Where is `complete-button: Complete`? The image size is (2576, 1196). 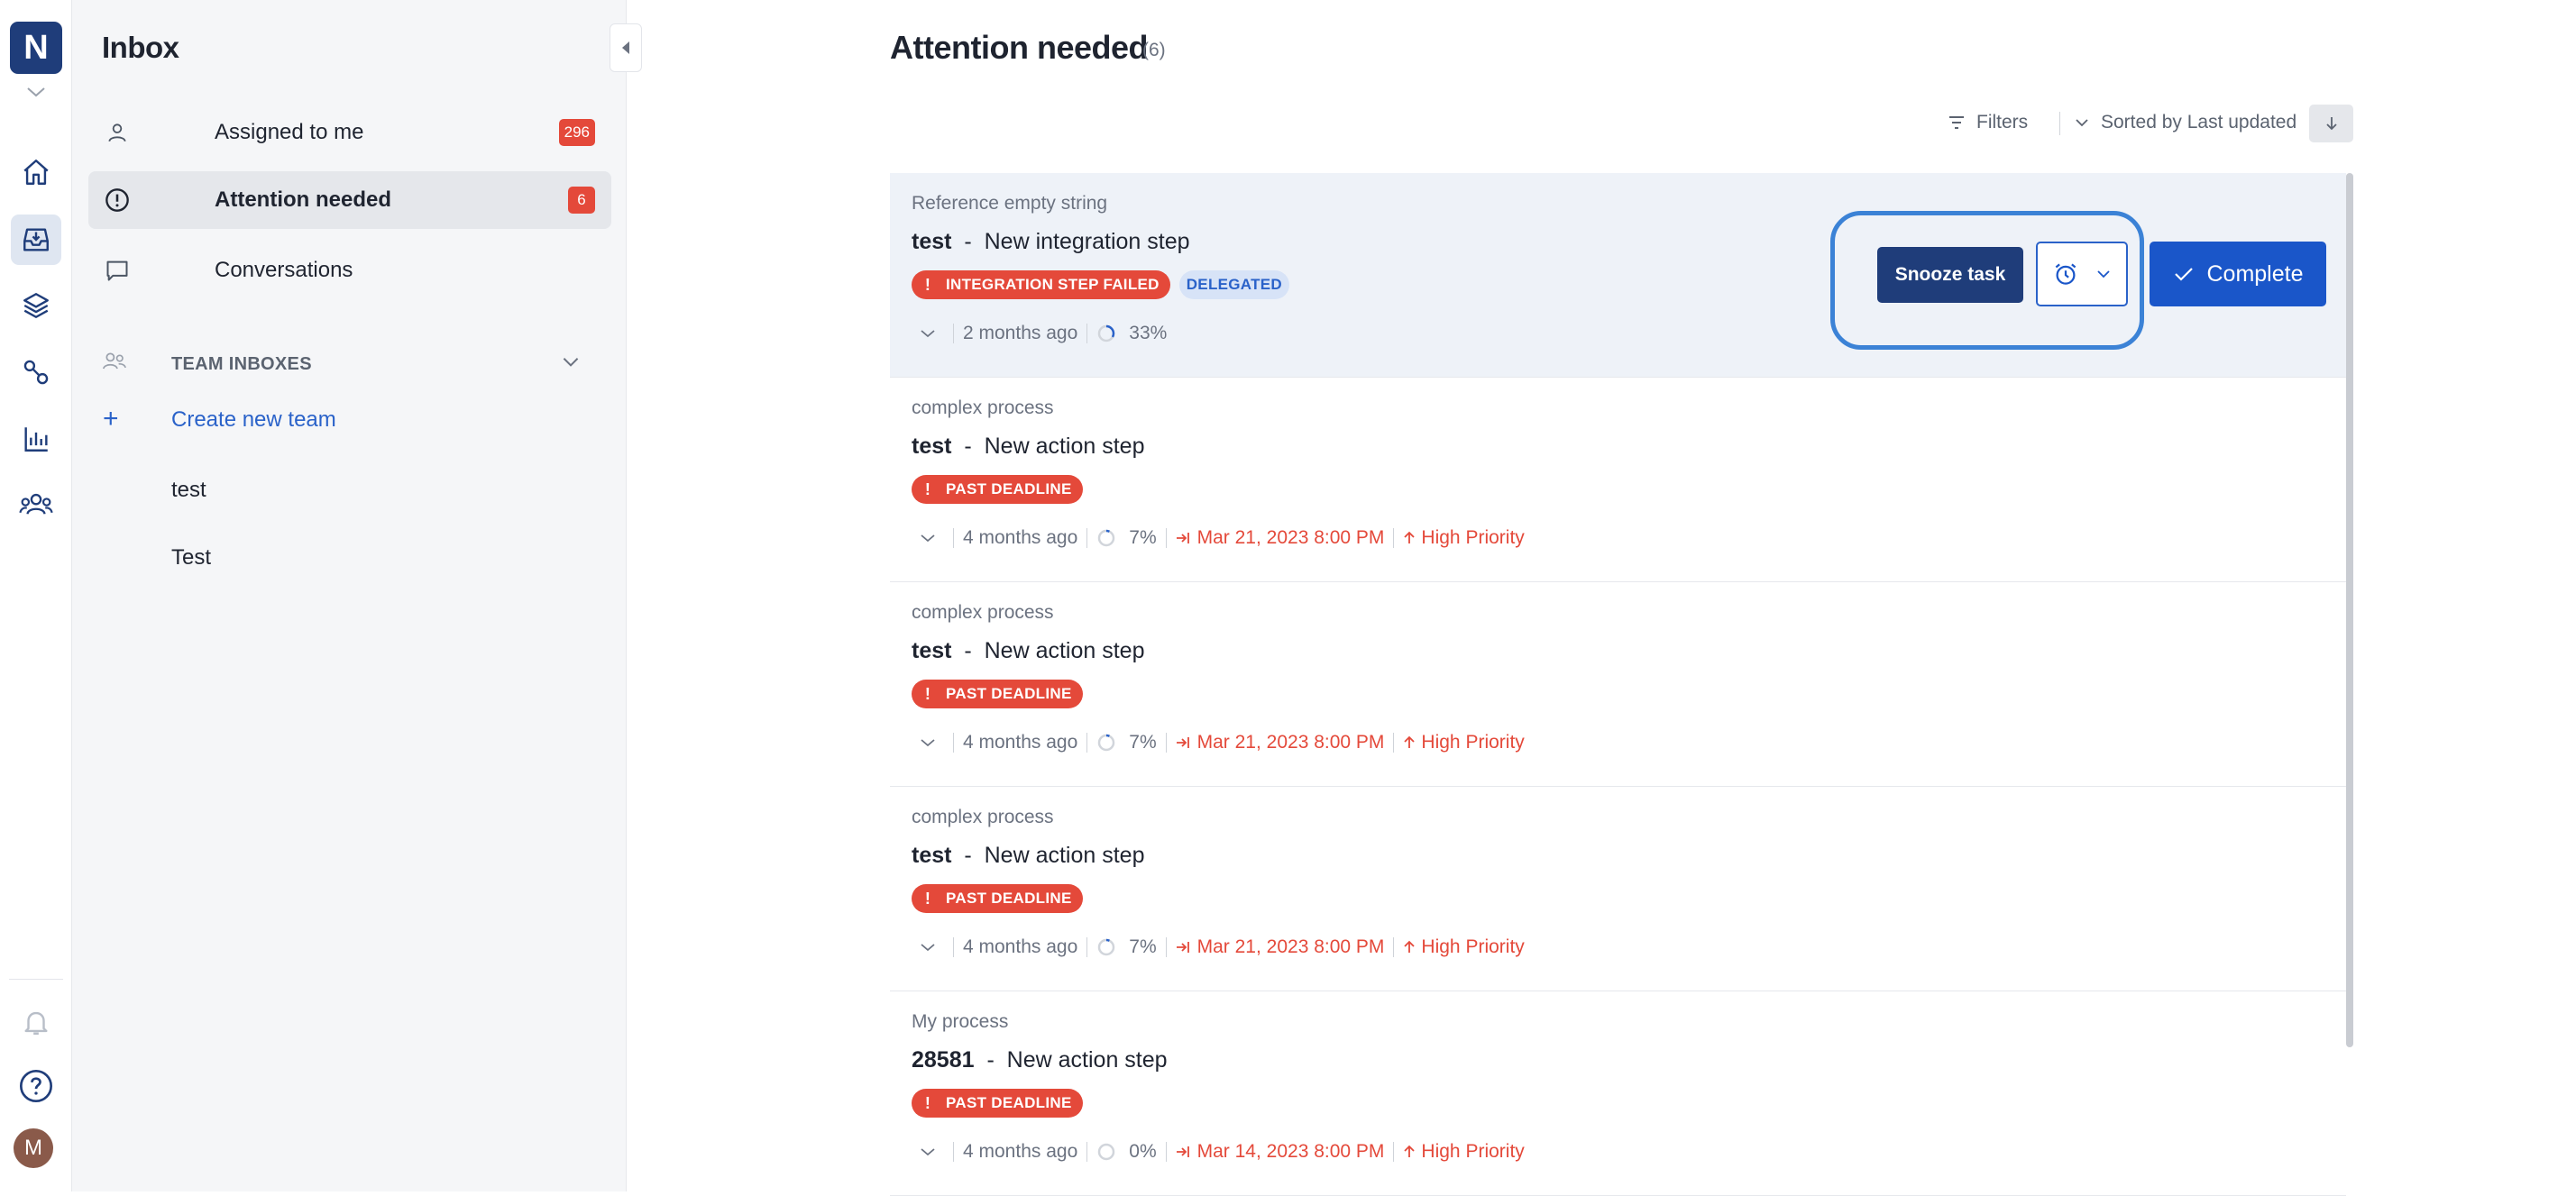
complete-button: Complete is located at coordinates (2238, 274).